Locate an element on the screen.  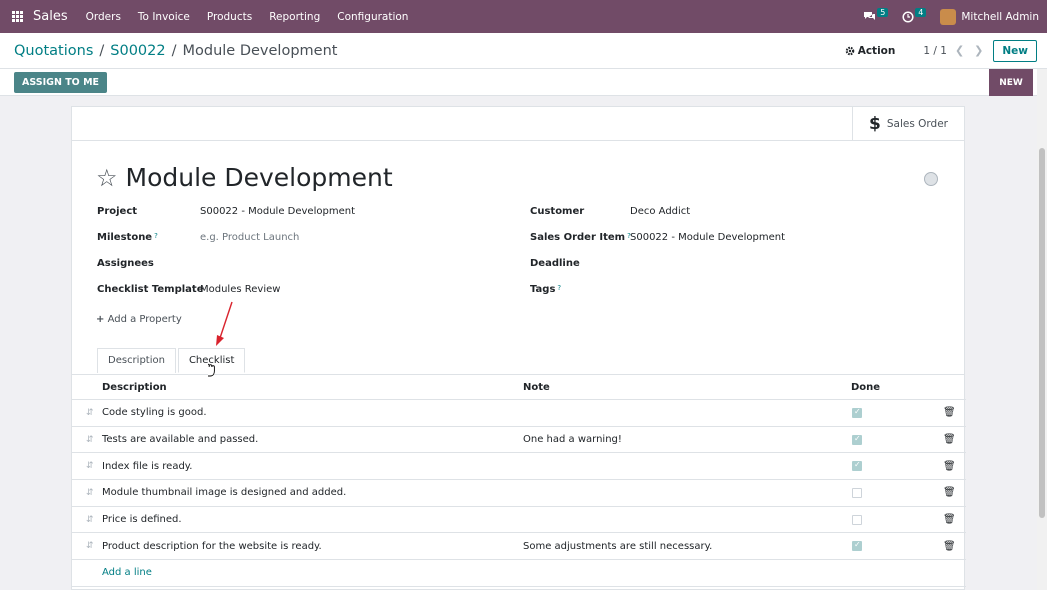
project-value: S00022 - Module Development is located at coordinates (277, 211).